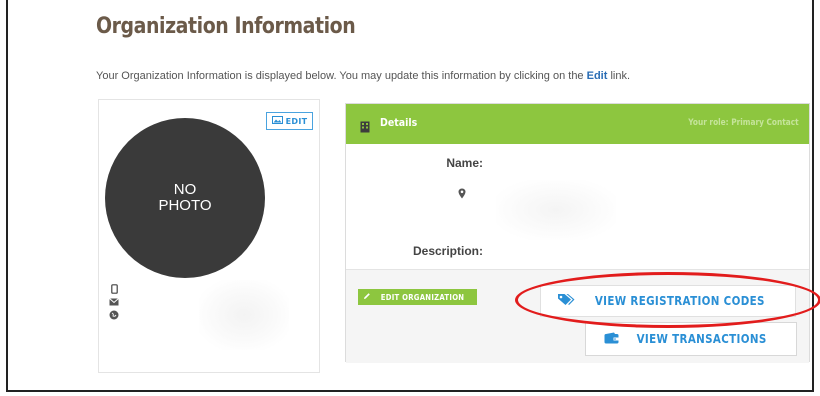  I want to click on view-transactions-label: VIEW TRANSACTIONS, so click(702, 339).